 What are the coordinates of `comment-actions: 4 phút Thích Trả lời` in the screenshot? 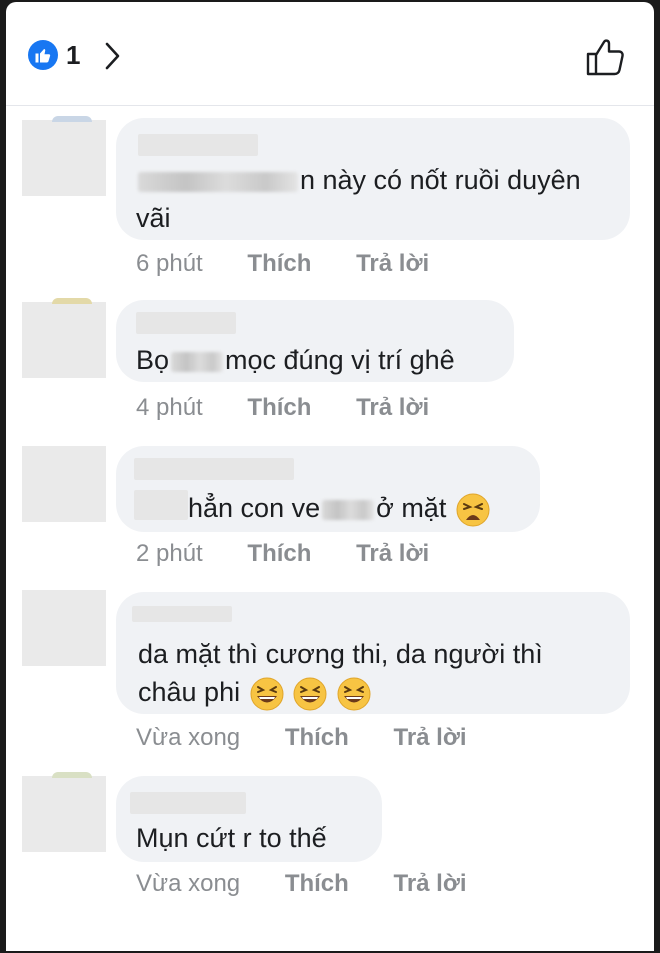 It's located at (282, 408).